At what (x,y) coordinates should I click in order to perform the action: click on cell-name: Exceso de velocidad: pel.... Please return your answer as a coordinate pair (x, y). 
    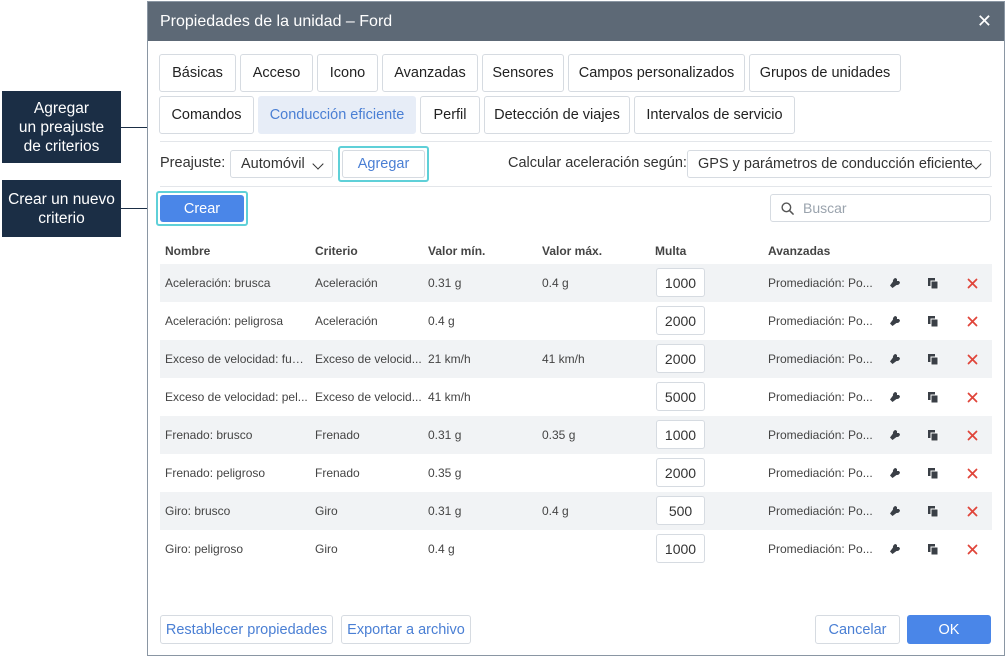
    Looking at the image, I should click on (236, 397).